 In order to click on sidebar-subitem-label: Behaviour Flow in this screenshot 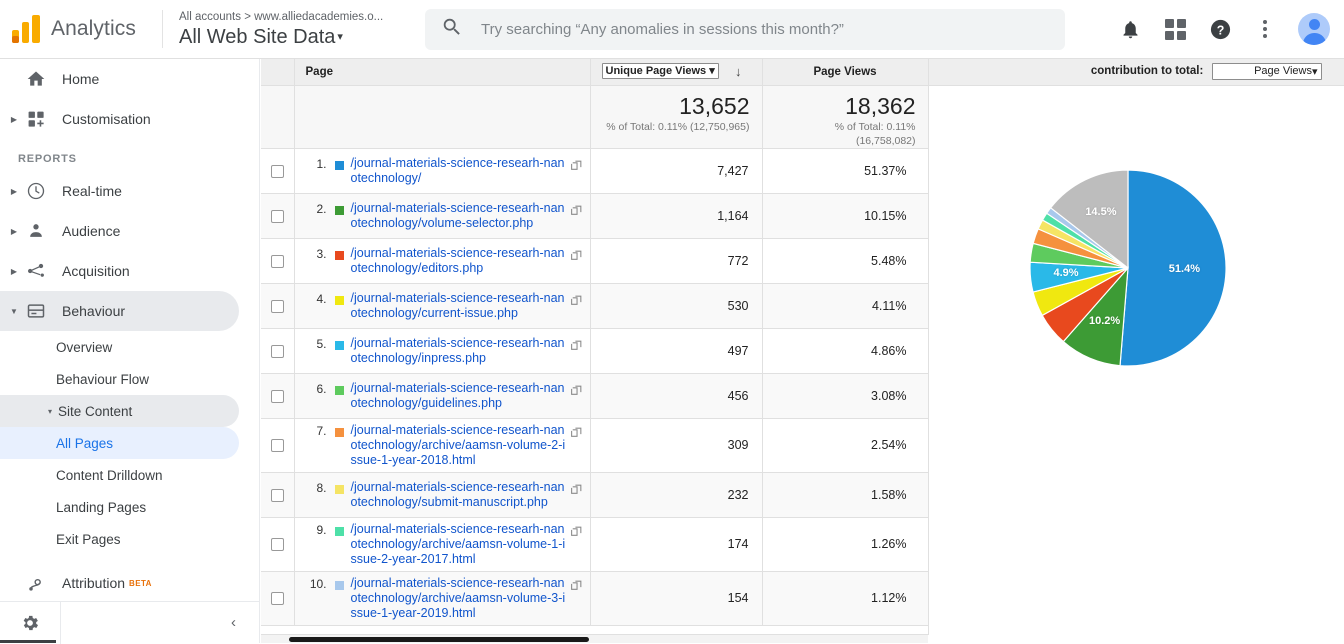, I will do `click(102, 379)`.